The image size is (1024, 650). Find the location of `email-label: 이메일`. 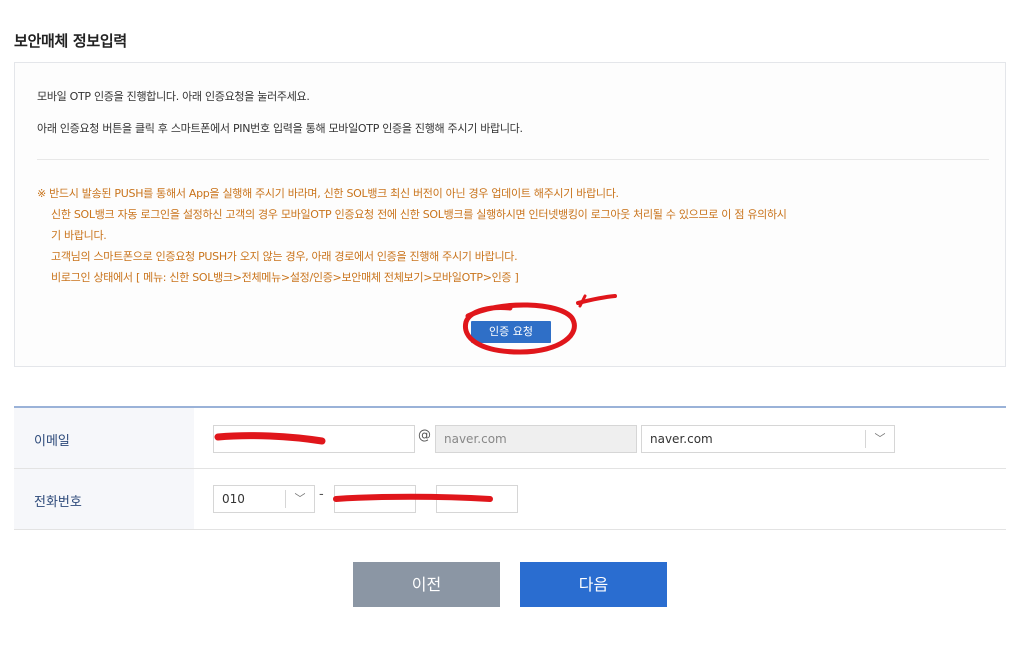

email-label: 이메일 is located at coordinates (52, 441).